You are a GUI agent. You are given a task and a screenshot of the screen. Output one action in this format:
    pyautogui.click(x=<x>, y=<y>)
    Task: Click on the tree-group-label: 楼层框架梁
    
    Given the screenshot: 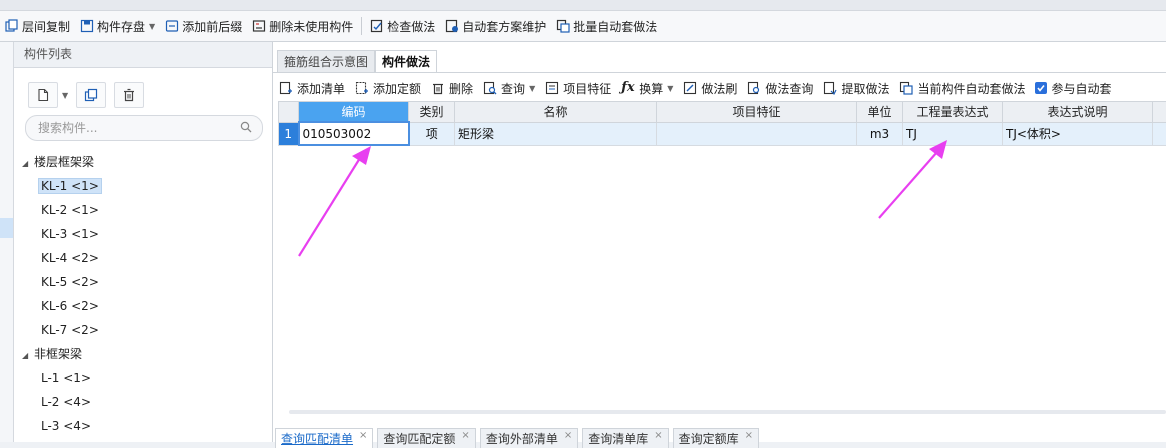 What is the action you would take?
    pyautogui.click(x=64, y=162)
    